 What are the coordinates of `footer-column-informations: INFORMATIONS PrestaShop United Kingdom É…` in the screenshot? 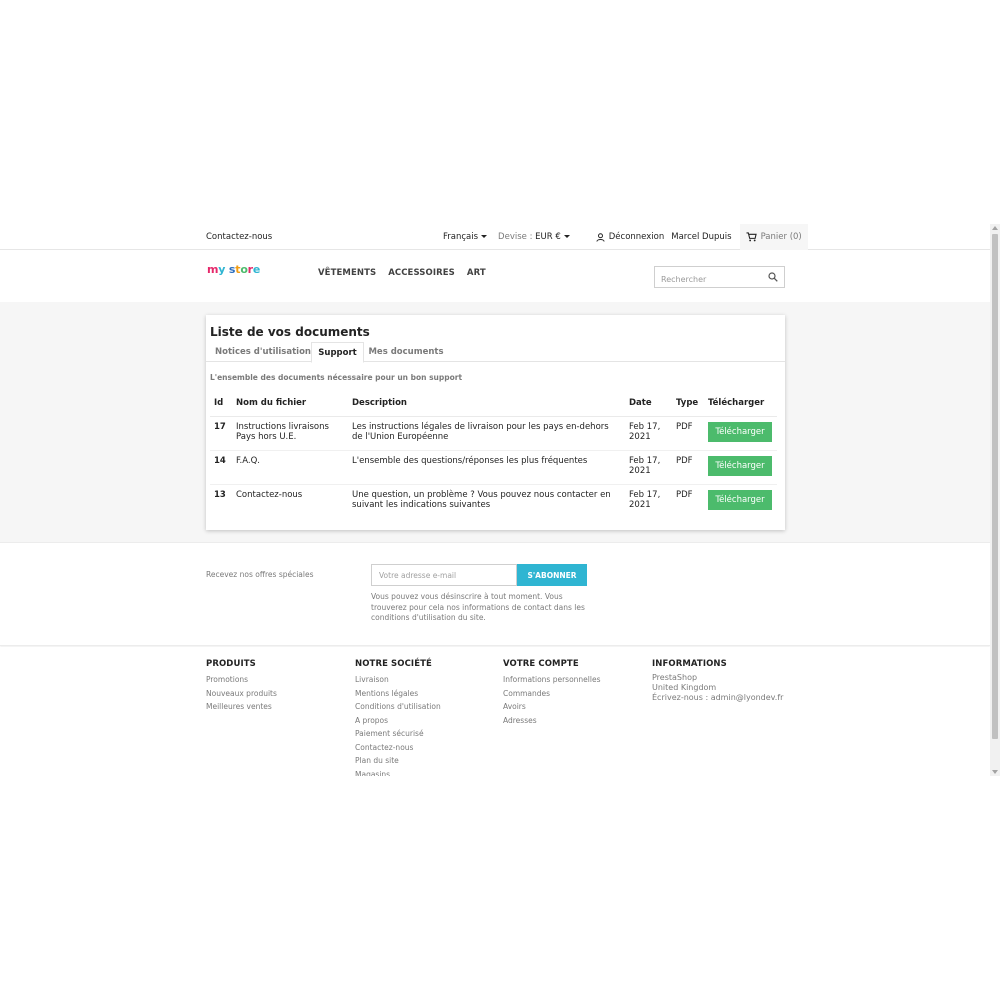 It's located at (717, 681).